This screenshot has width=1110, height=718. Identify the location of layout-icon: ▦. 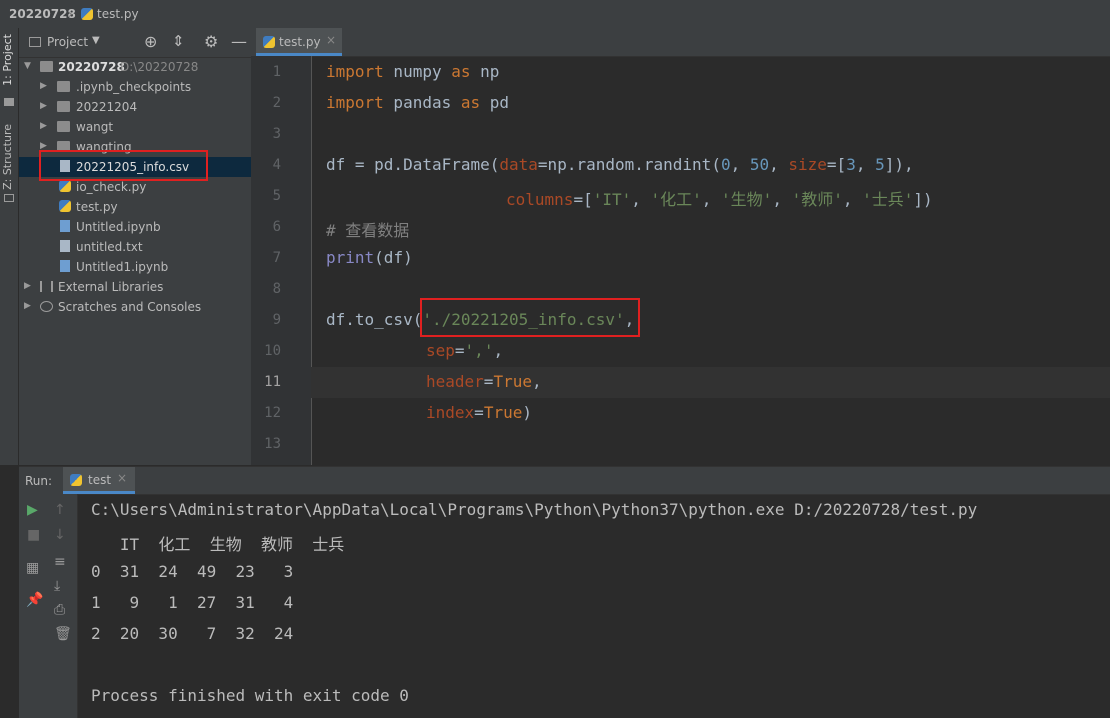
(32, 568).